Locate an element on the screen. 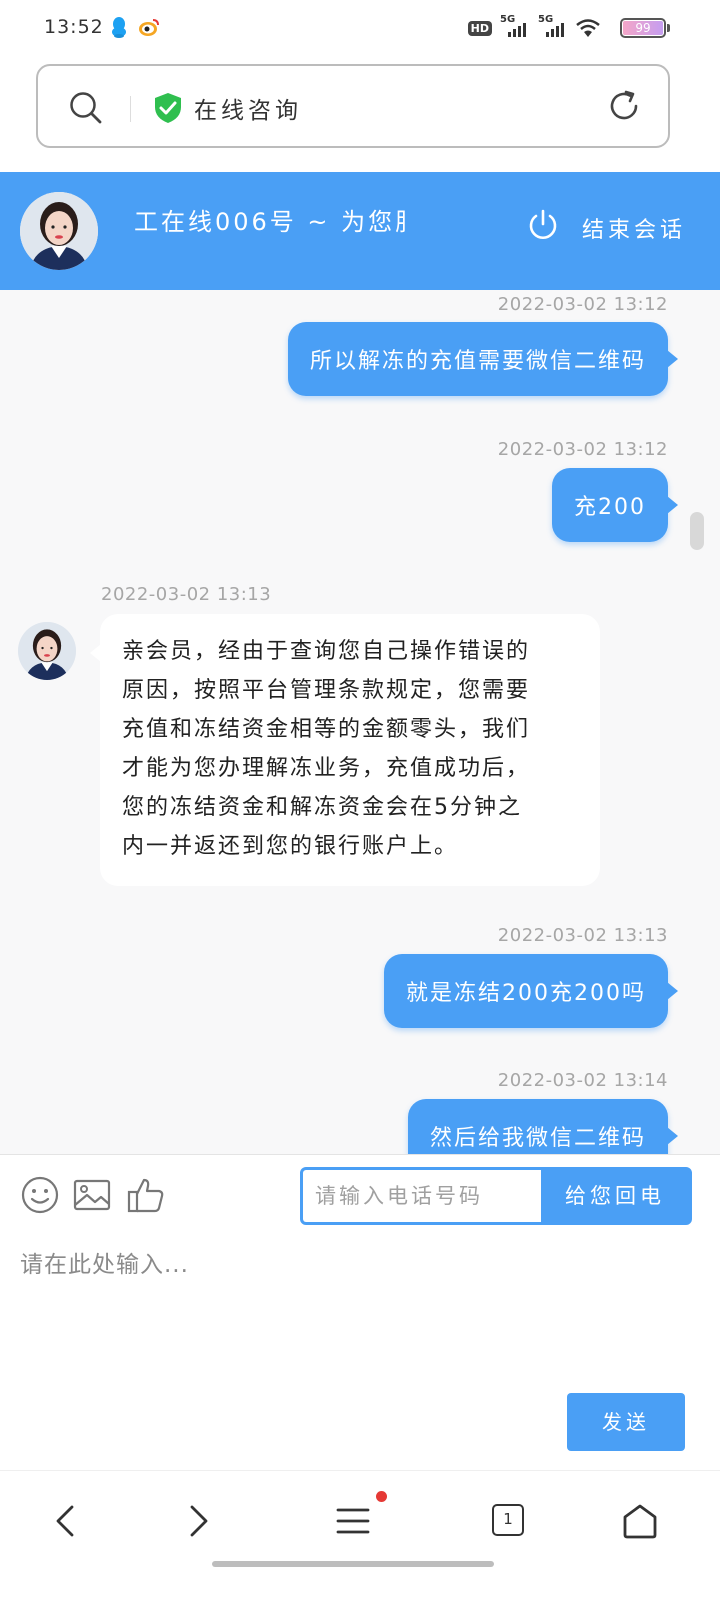 The height and width of the screenshot is (1600, 720). browser-nav-bar: 1 is located at coordinates (360, 1535).